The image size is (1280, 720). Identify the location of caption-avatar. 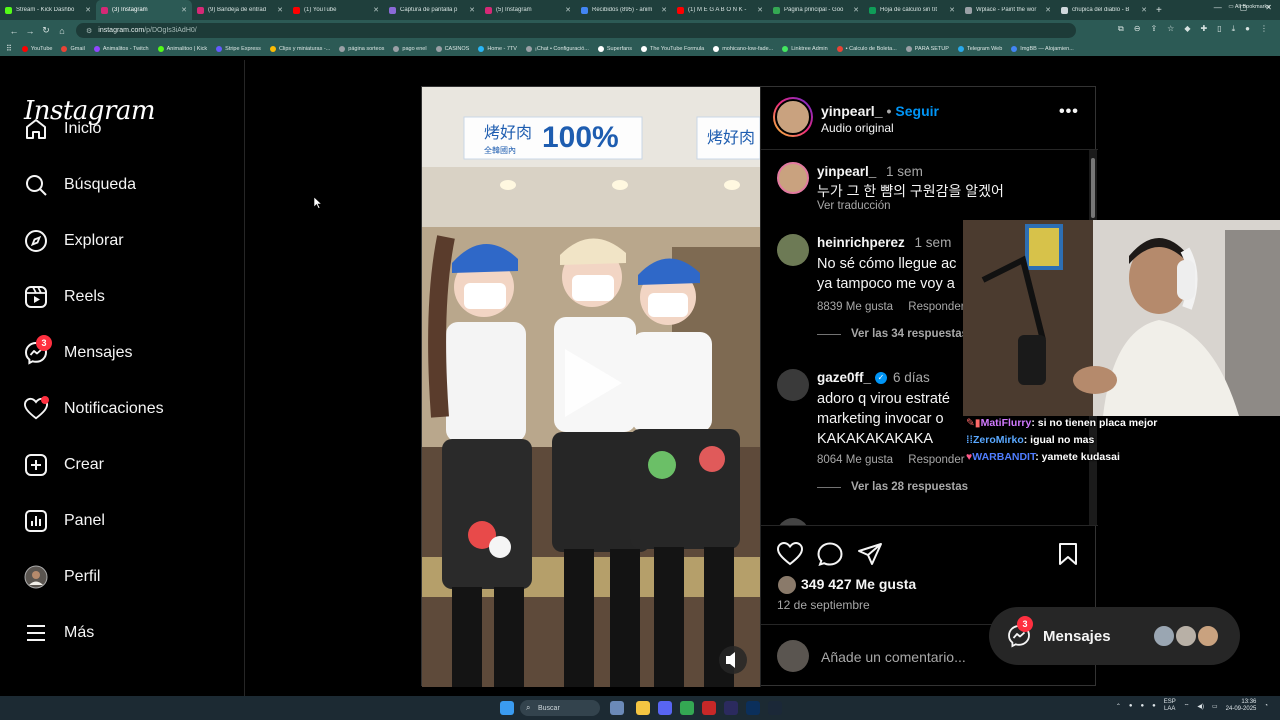
(793, 178).